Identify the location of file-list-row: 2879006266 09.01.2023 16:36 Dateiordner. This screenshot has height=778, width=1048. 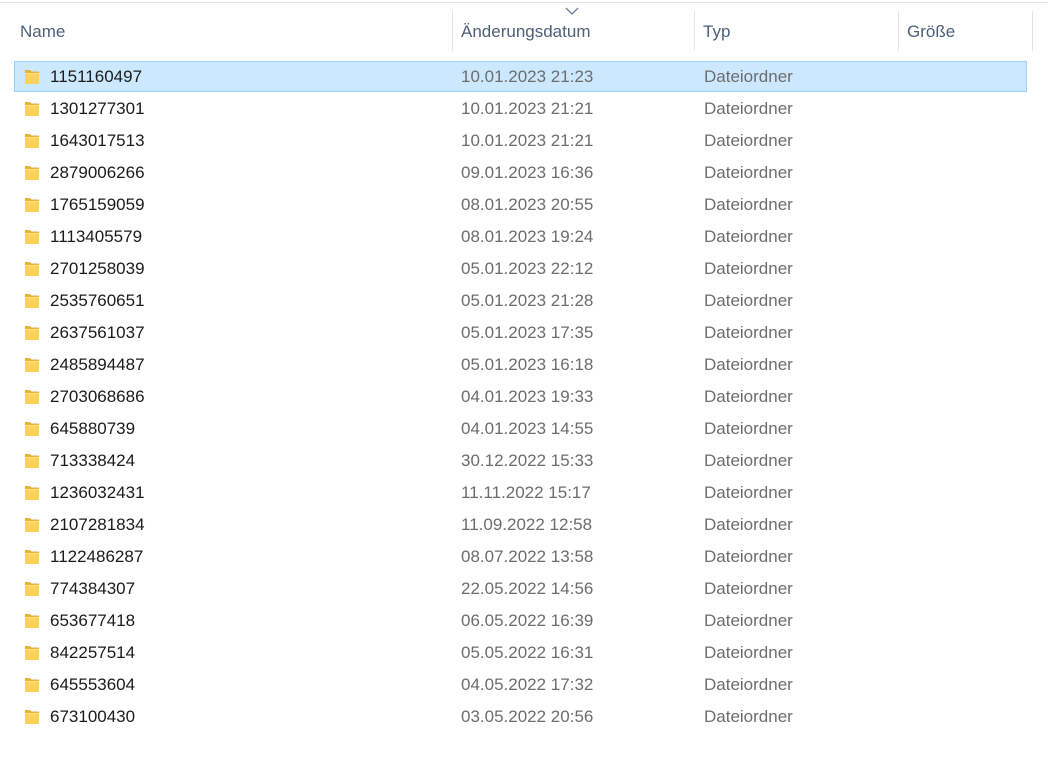
(524, 173).